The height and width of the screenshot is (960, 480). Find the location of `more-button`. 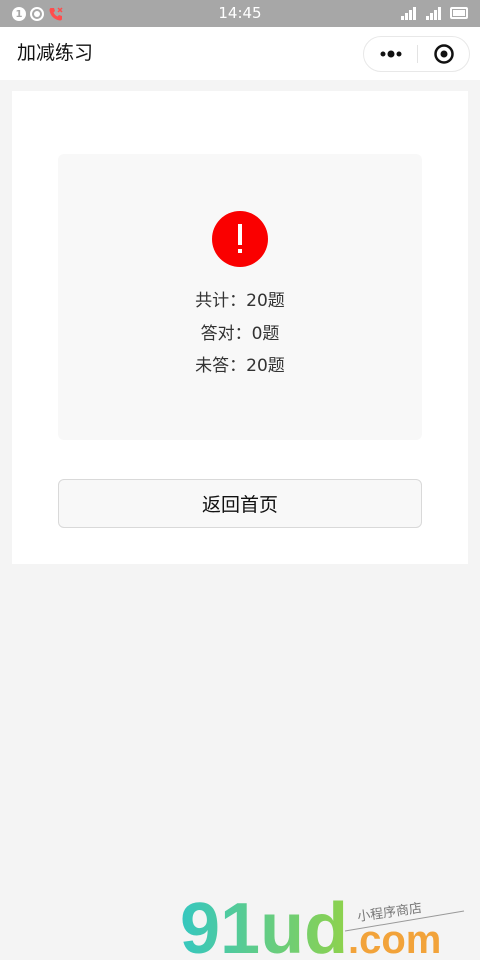

more-button is located at coordinates (390, 54).